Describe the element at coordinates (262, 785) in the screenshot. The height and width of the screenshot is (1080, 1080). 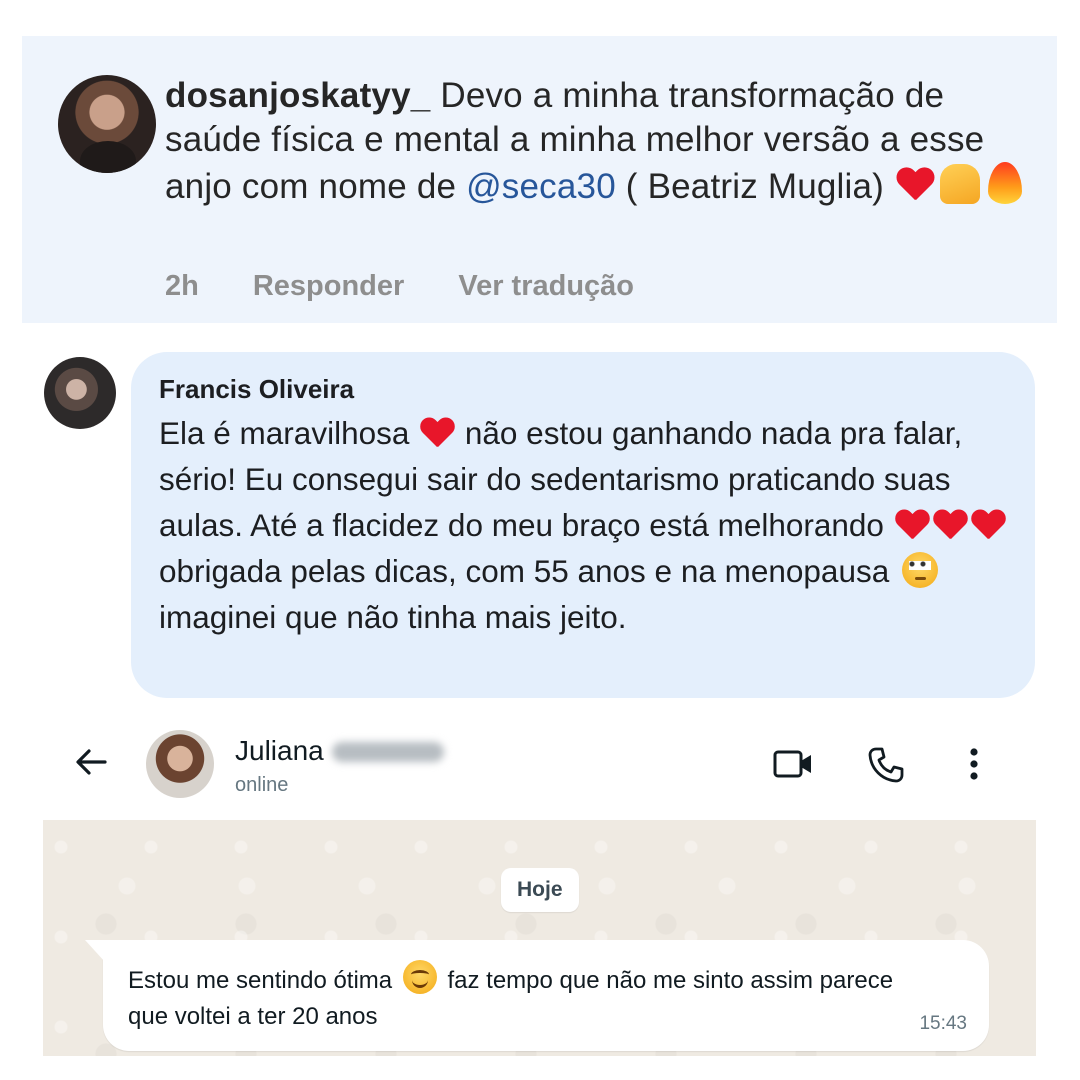
I see `contact-status: online` at that location.